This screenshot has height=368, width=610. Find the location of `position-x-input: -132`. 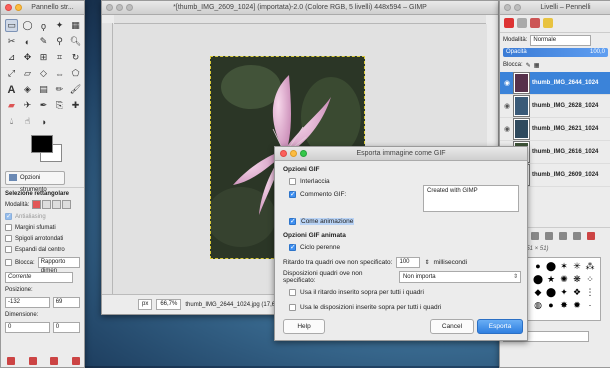

position-x-input: -132 is located at coordinates (27, 302).